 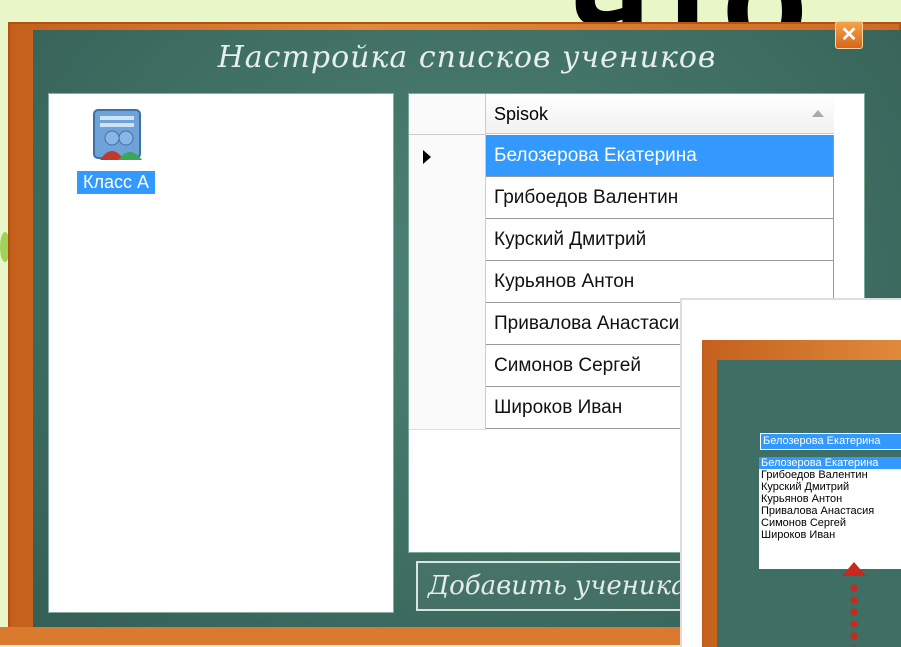 I want to click on list-item: Белозерова Екатерина, so click(x=830, y=463).